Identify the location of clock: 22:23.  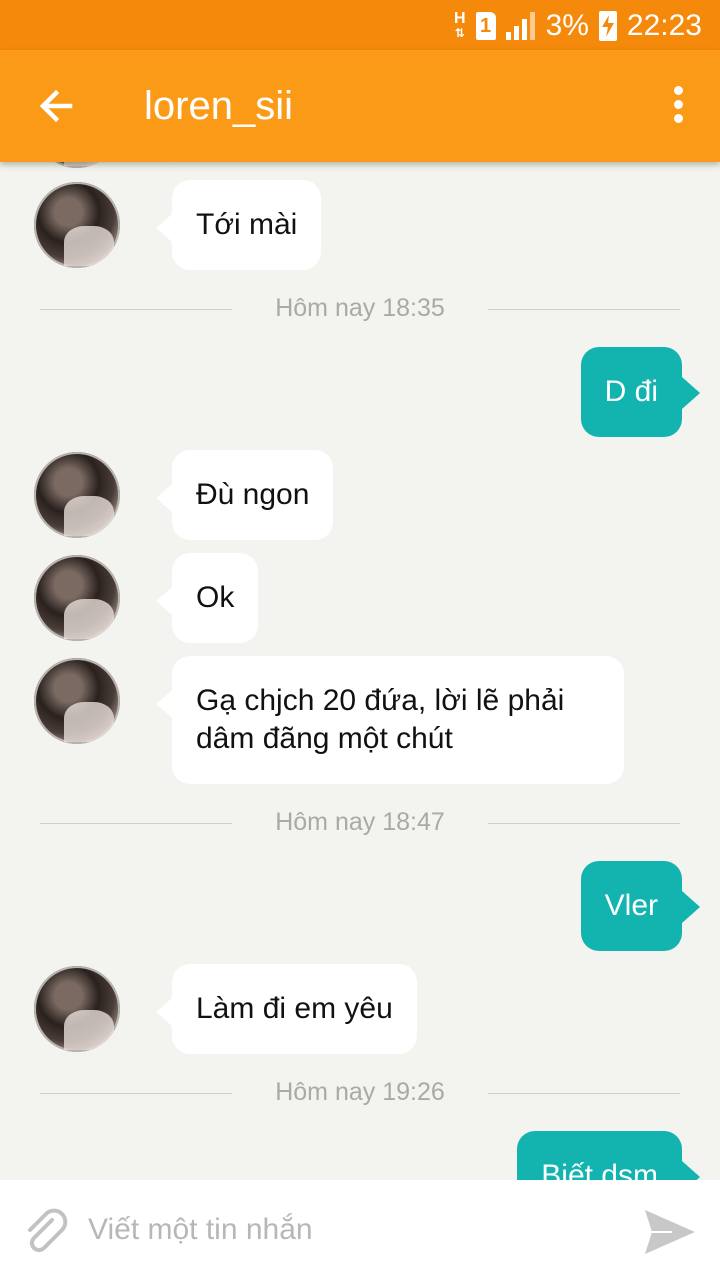
(664, 25).